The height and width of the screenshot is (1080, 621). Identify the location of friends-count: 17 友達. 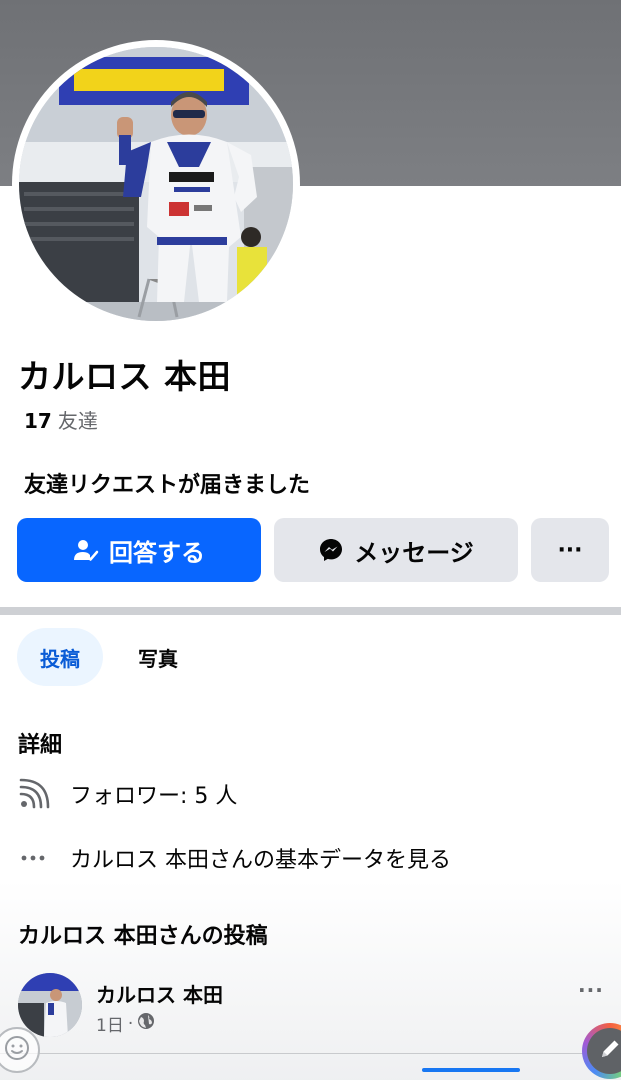
(61, 419).